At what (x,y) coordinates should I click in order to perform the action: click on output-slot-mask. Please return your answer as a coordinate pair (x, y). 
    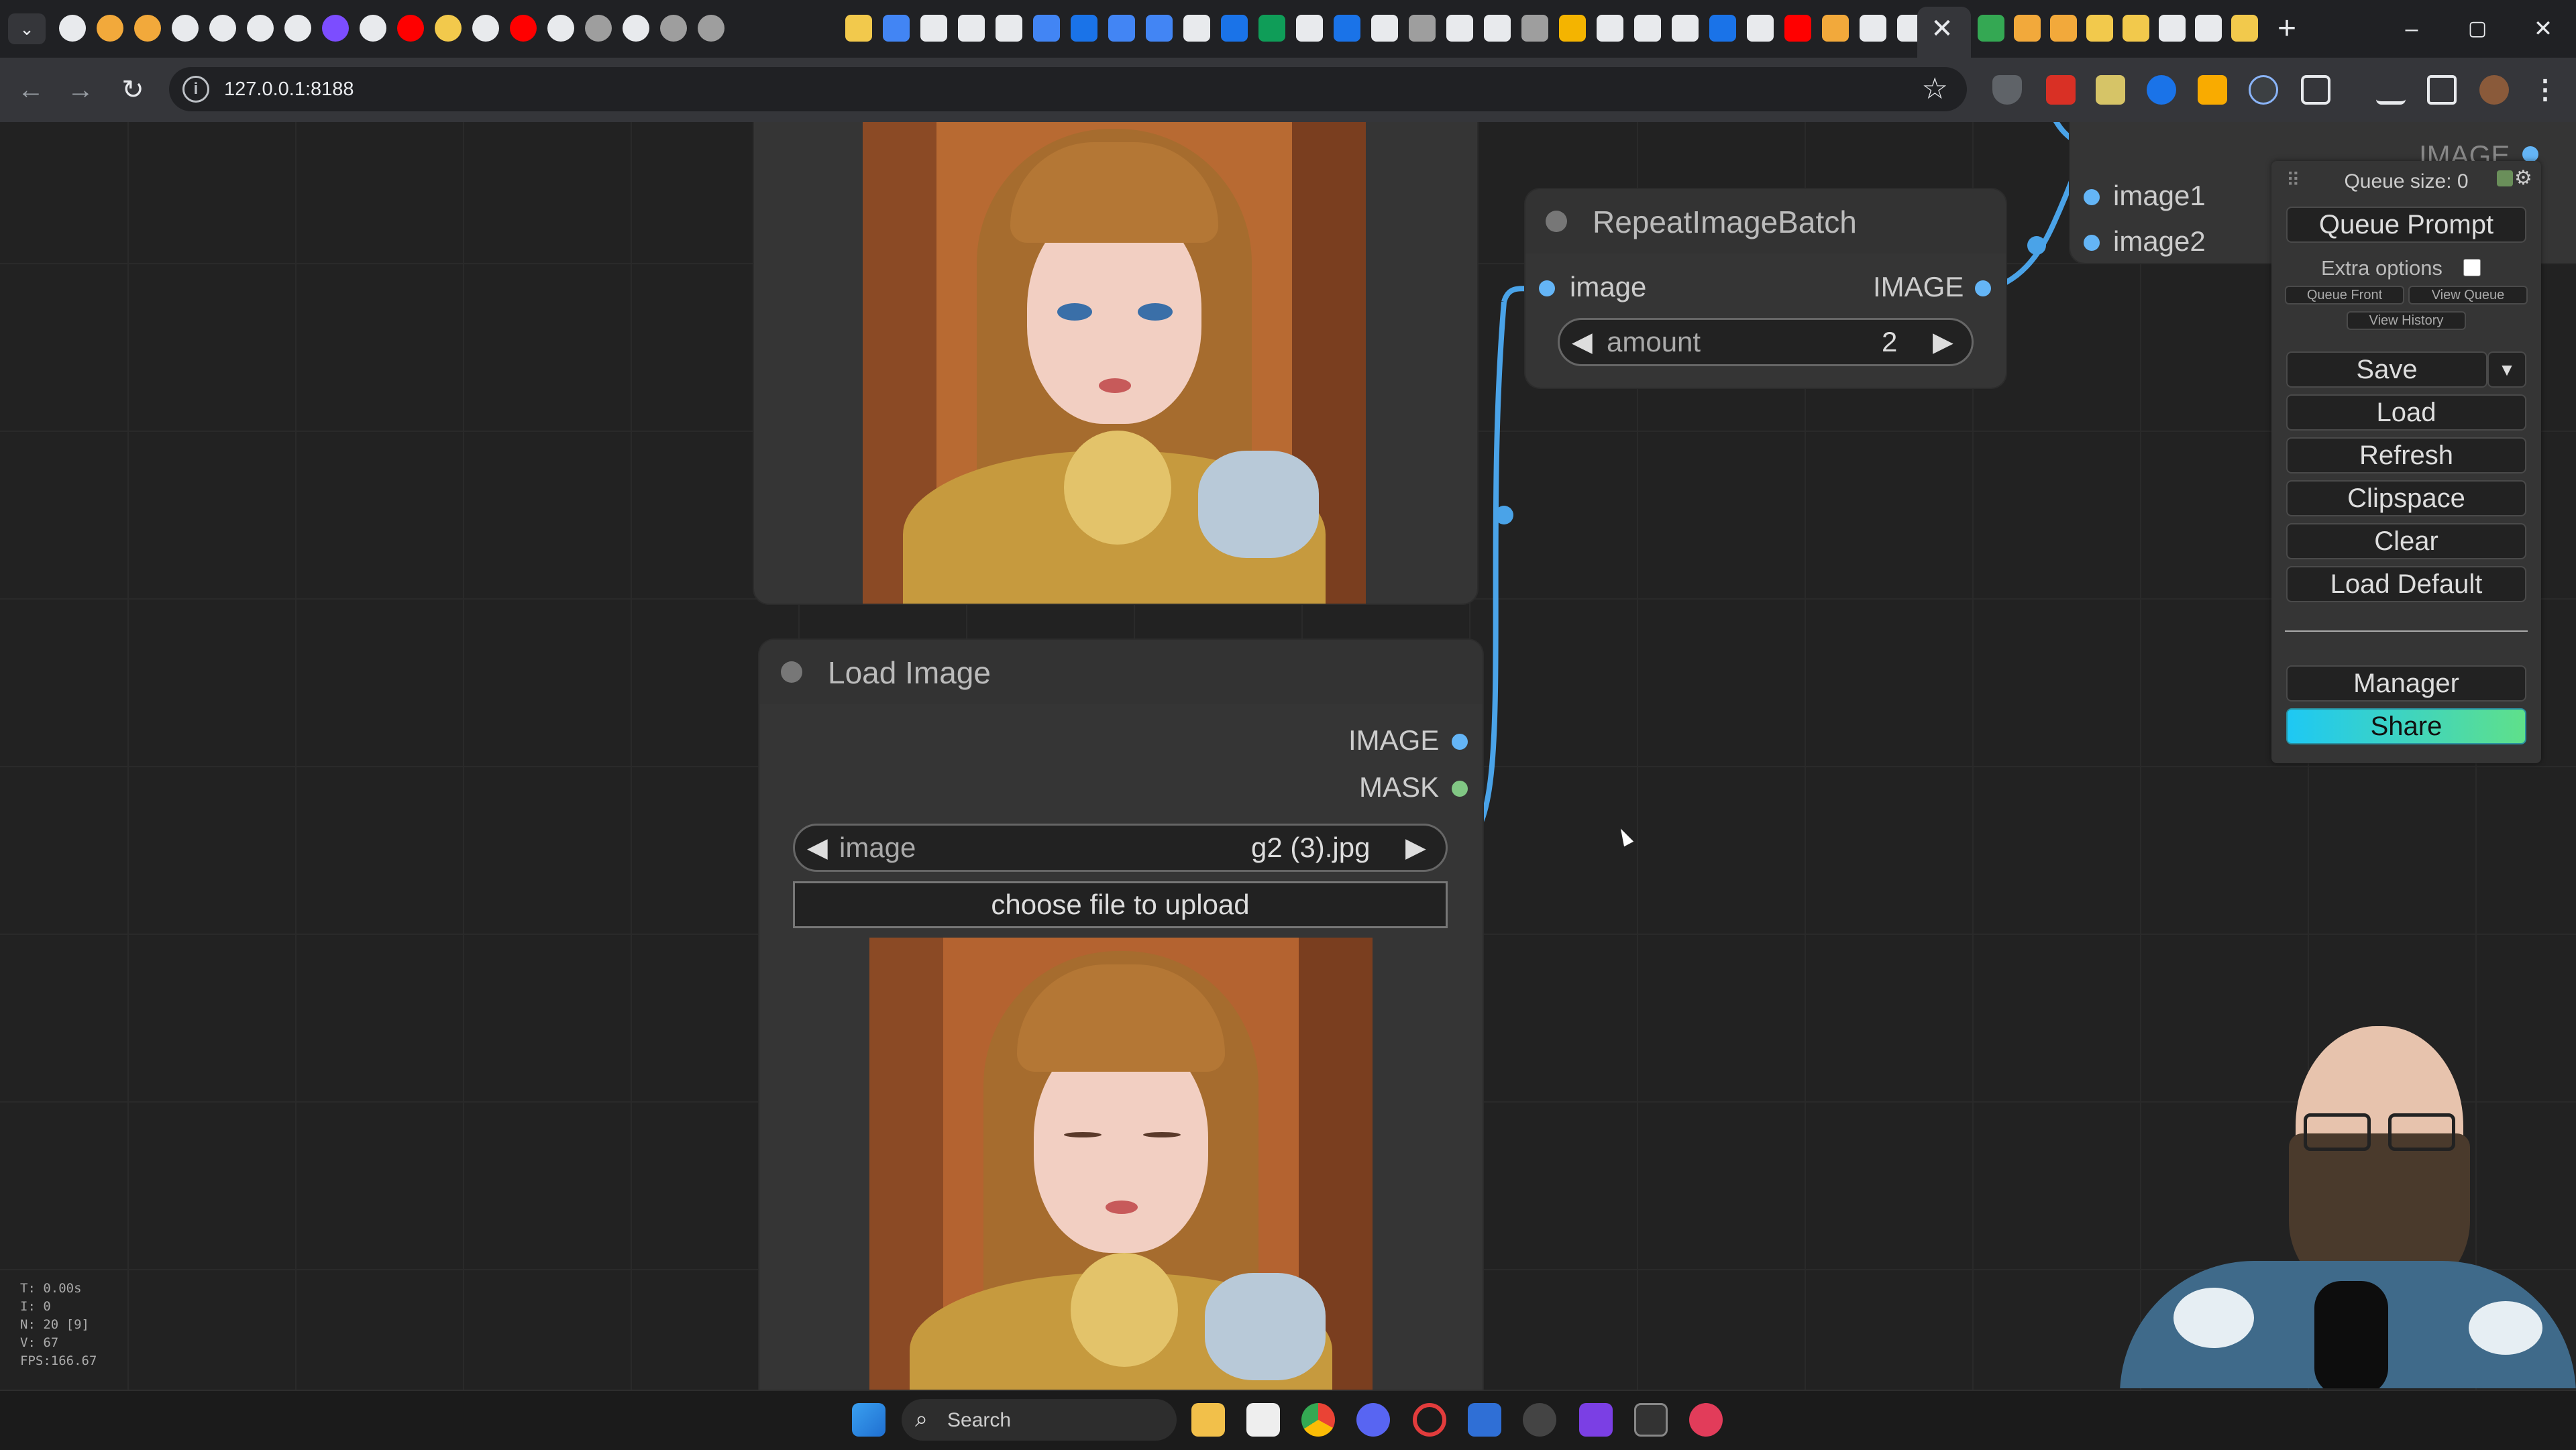
    Looking at the image, I should click on (1460, 789).